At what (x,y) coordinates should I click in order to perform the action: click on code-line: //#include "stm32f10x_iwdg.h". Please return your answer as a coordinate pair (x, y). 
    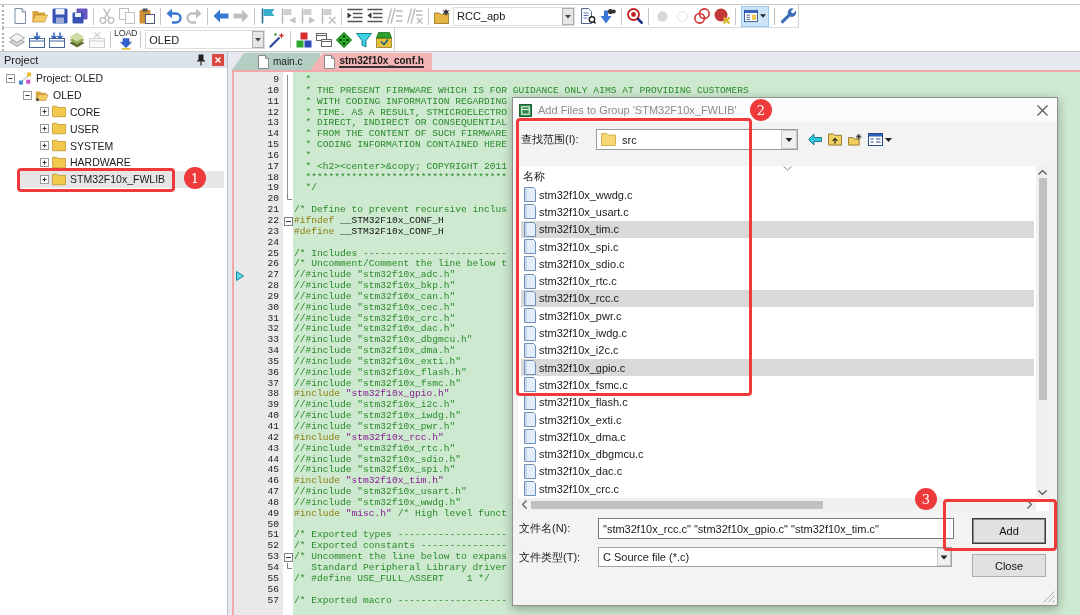
    Looking at the image, I should click on (377, 416).